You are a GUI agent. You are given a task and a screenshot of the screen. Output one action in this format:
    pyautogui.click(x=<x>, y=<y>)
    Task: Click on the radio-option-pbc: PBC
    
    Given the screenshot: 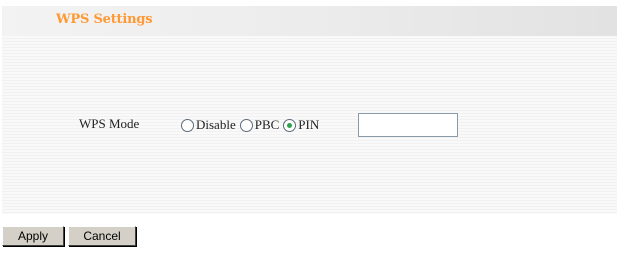 What is the action you would take?
    pyautogui.click(x=259, y=125)
    